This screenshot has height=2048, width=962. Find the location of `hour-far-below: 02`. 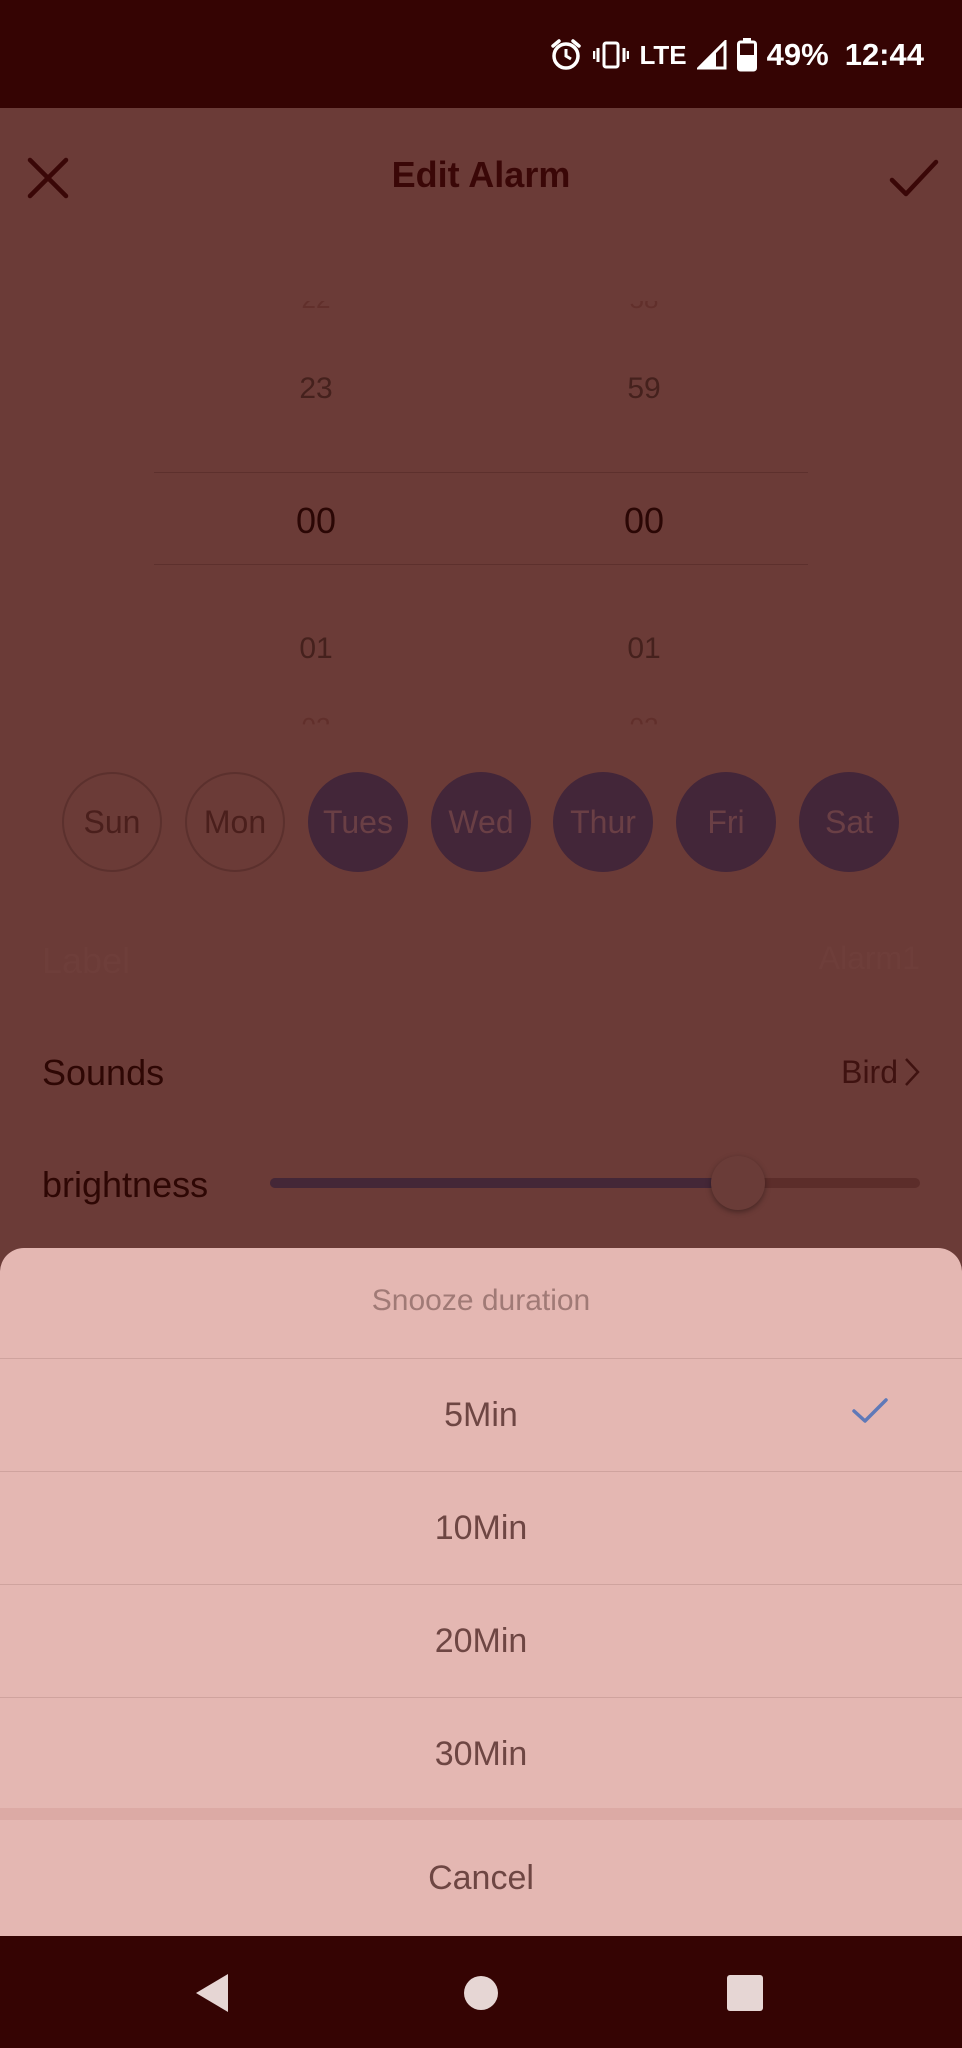

hour-far-below: 02 is located at coordinates (316, 727).